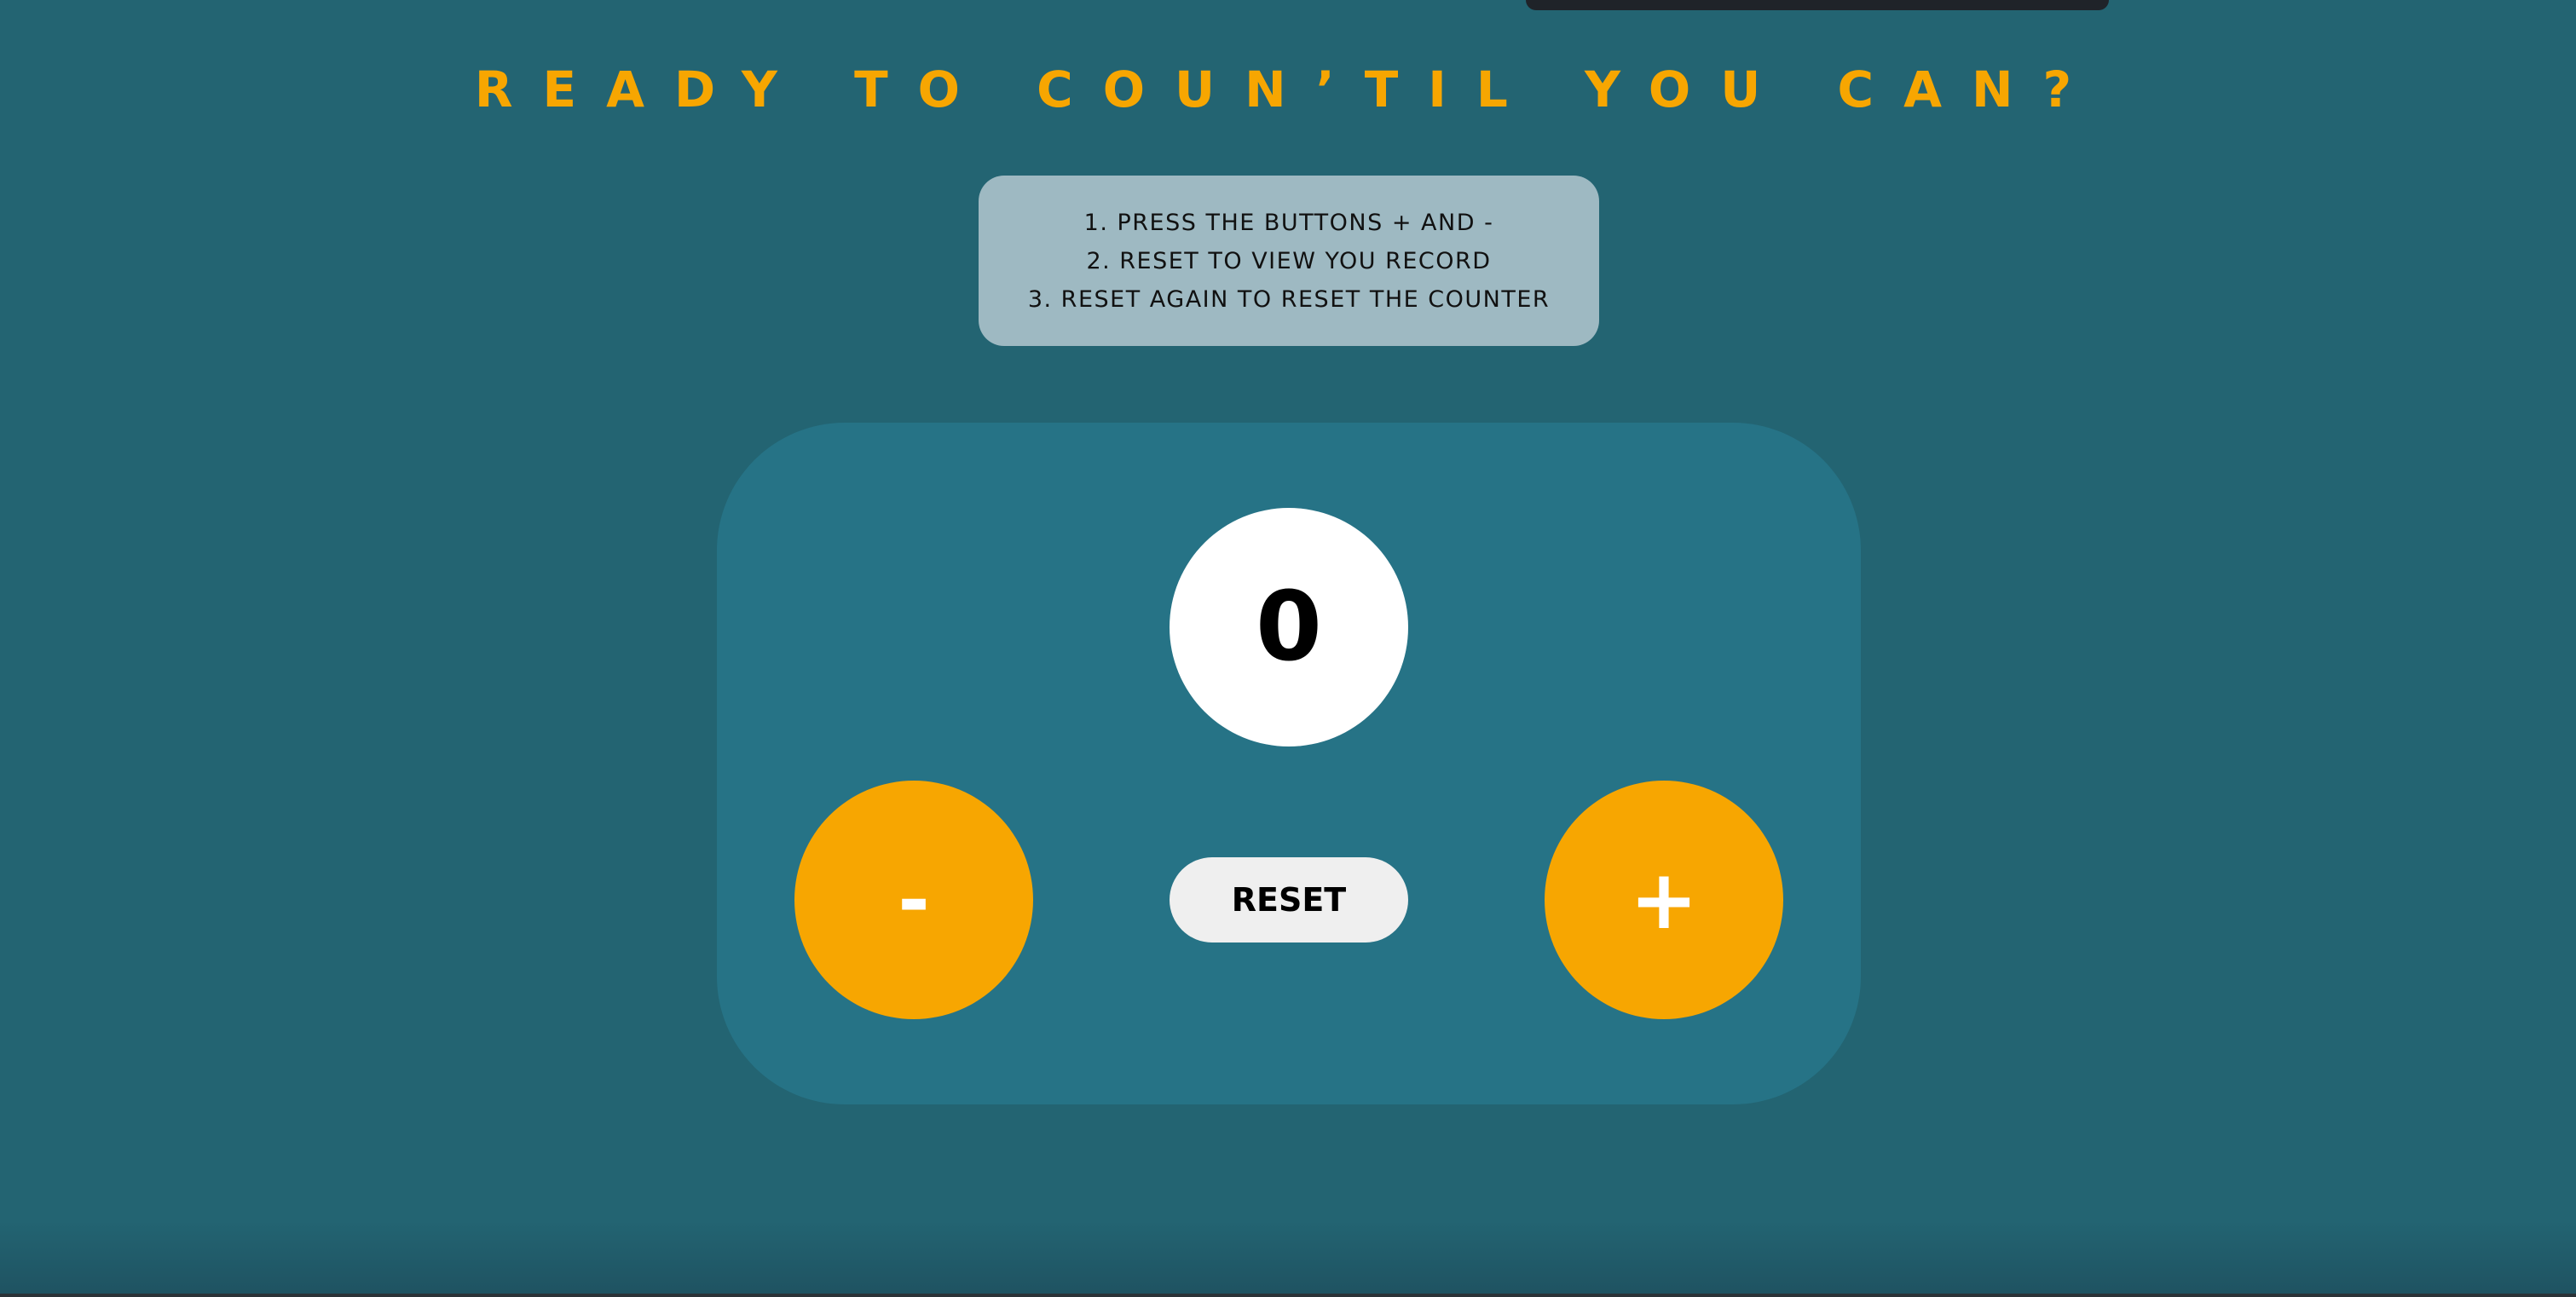 The height and width of the screenshot is (1297, 2576). I want to click on bottom-edge, so click(1288, 1295).